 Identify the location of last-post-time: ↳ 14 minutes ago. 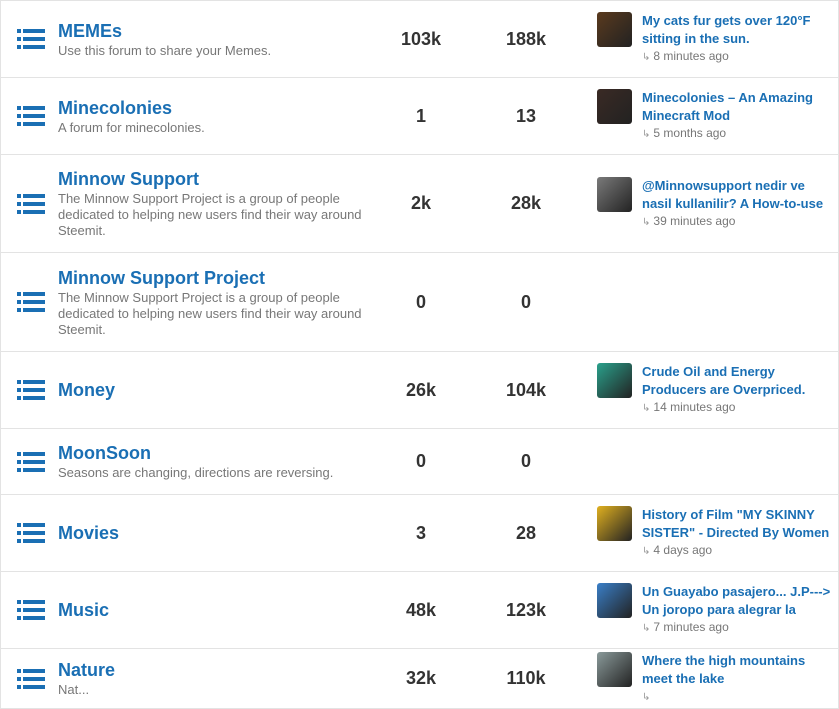
(737, 408).